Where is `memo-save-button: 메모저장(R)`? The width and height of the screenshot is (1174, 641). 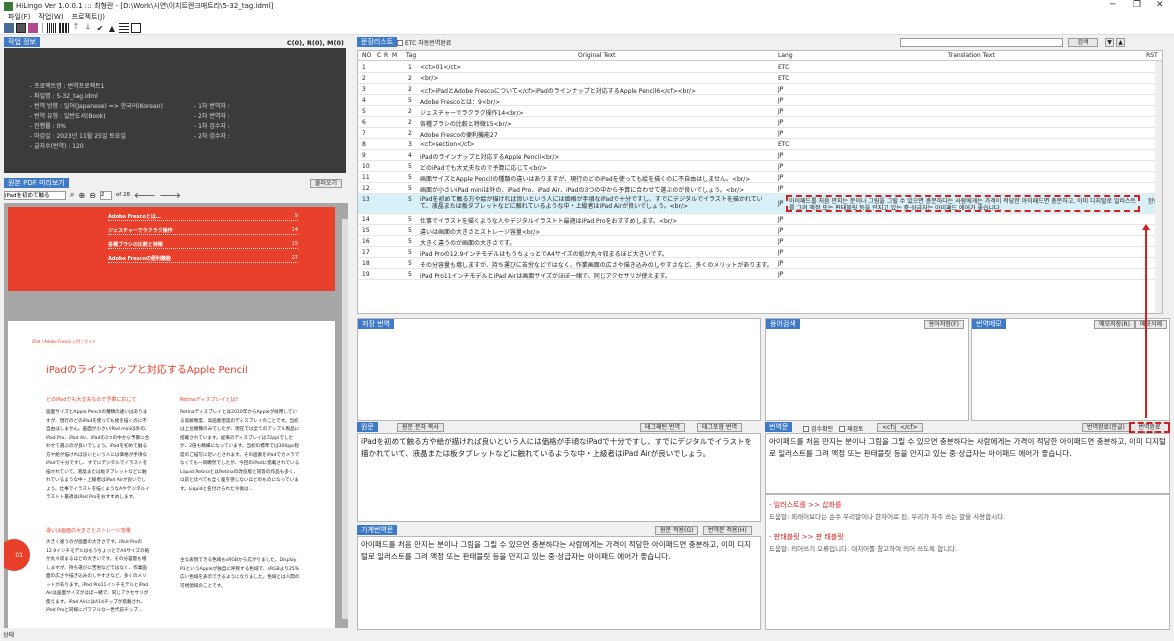
memo-save-button: 메모저장(R) is located at coordinates (1114, 324).